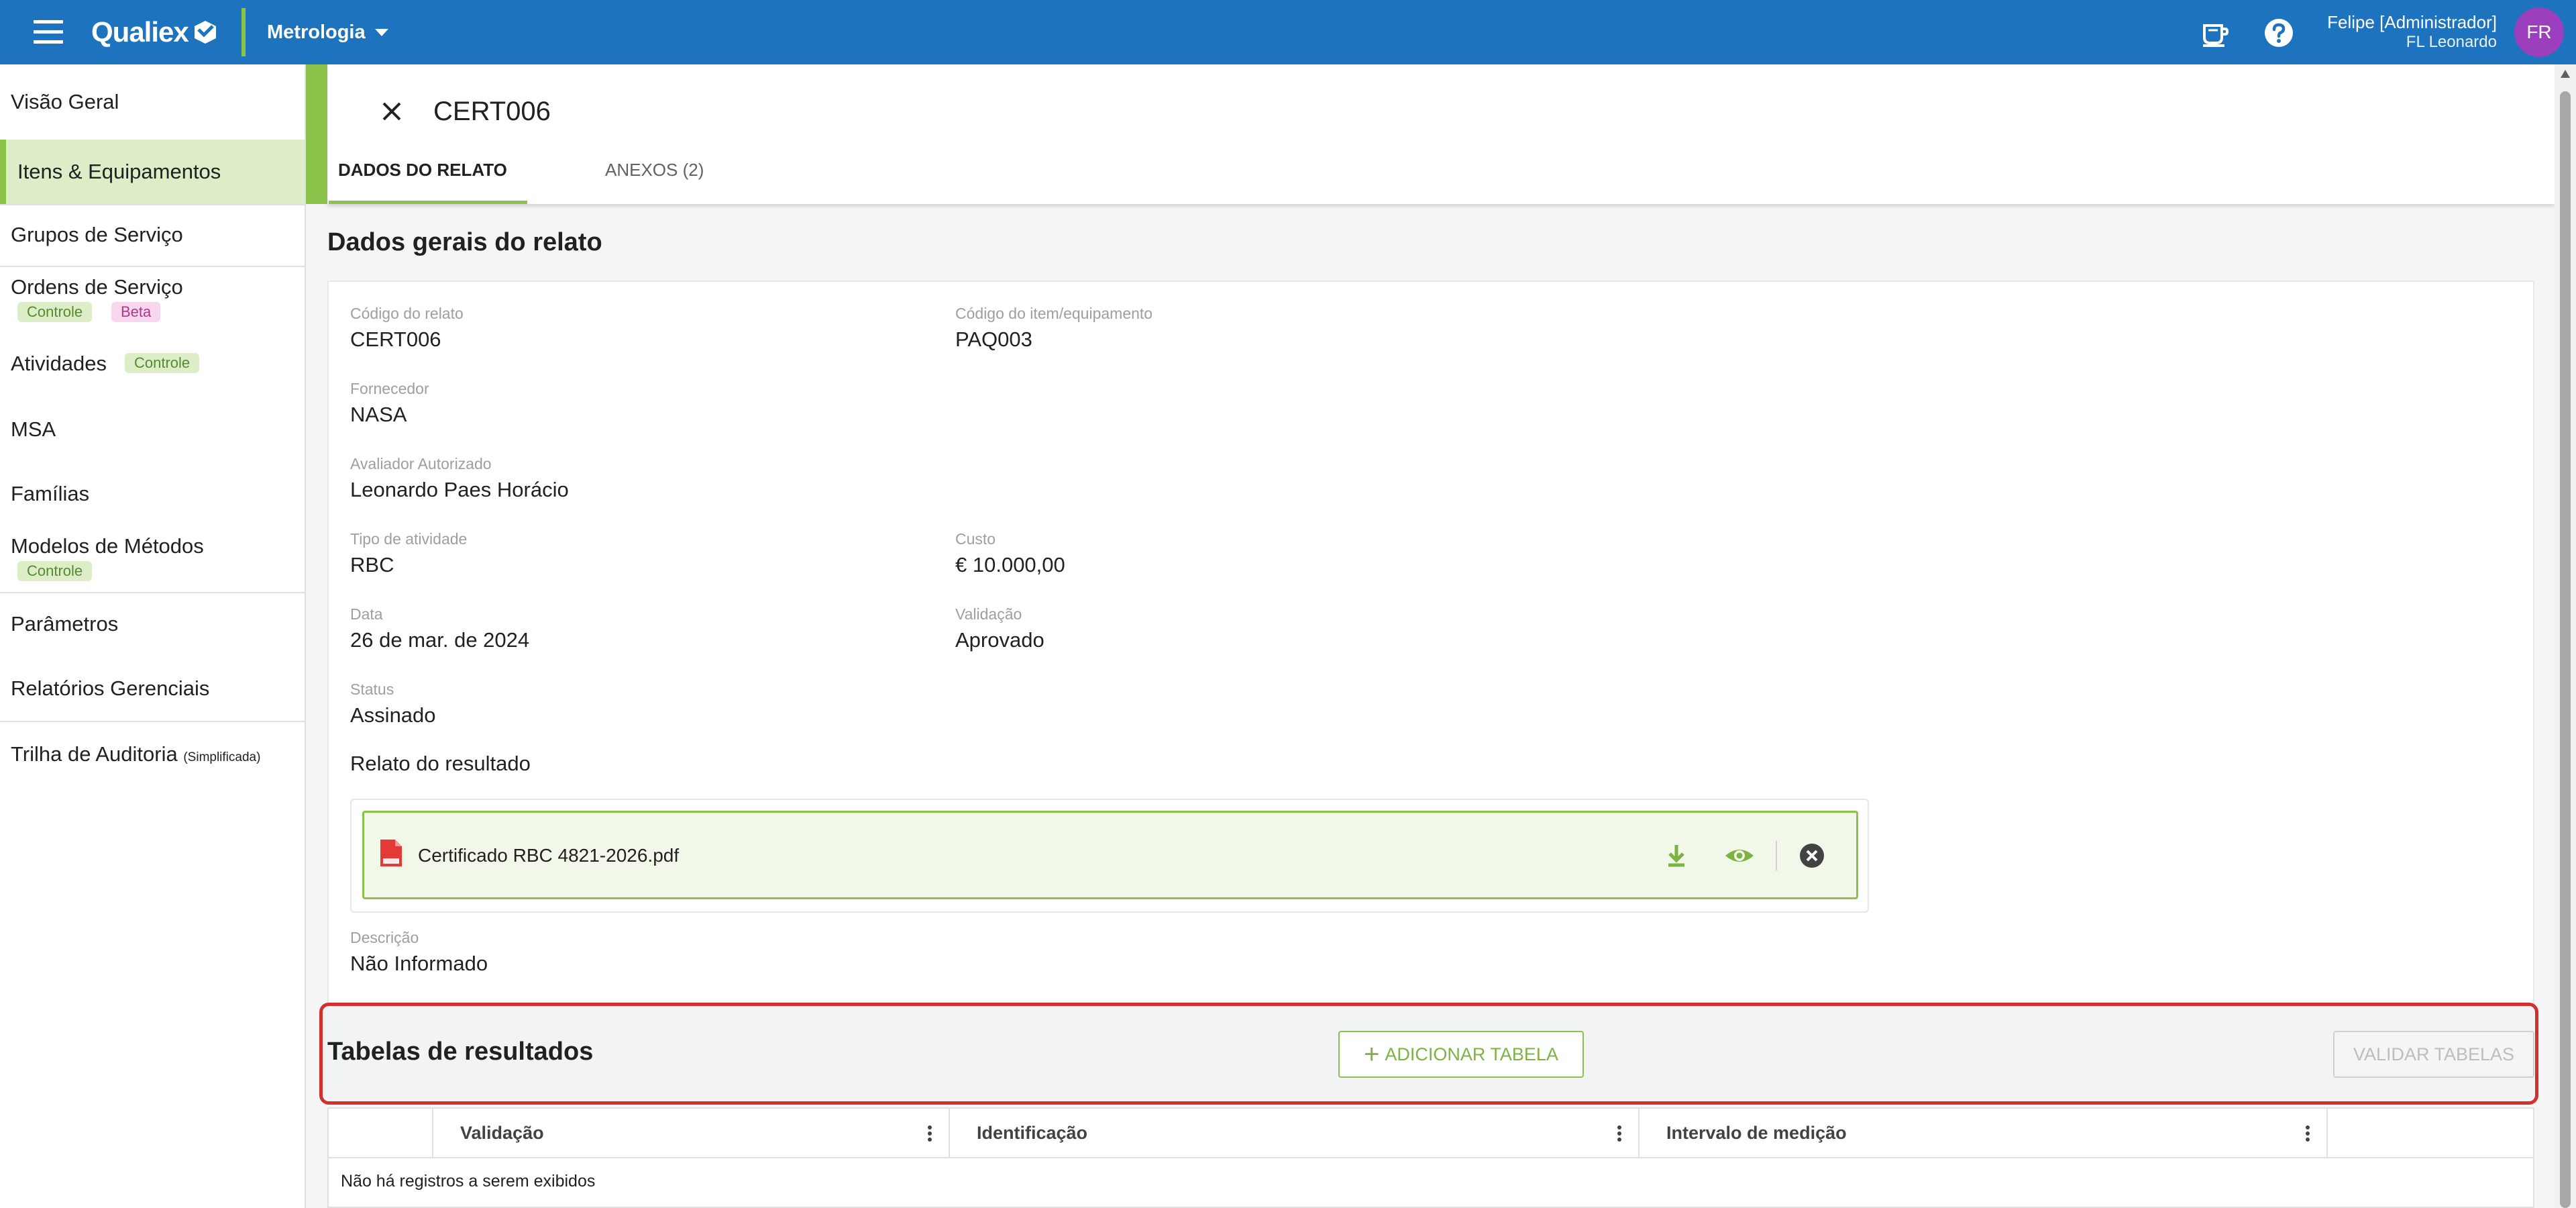 The image size is (2576, 1208). Describe the element at coordinates (65, 624) in the screenshot. I see `sidebar-item-label: Parâmetros` at that location.